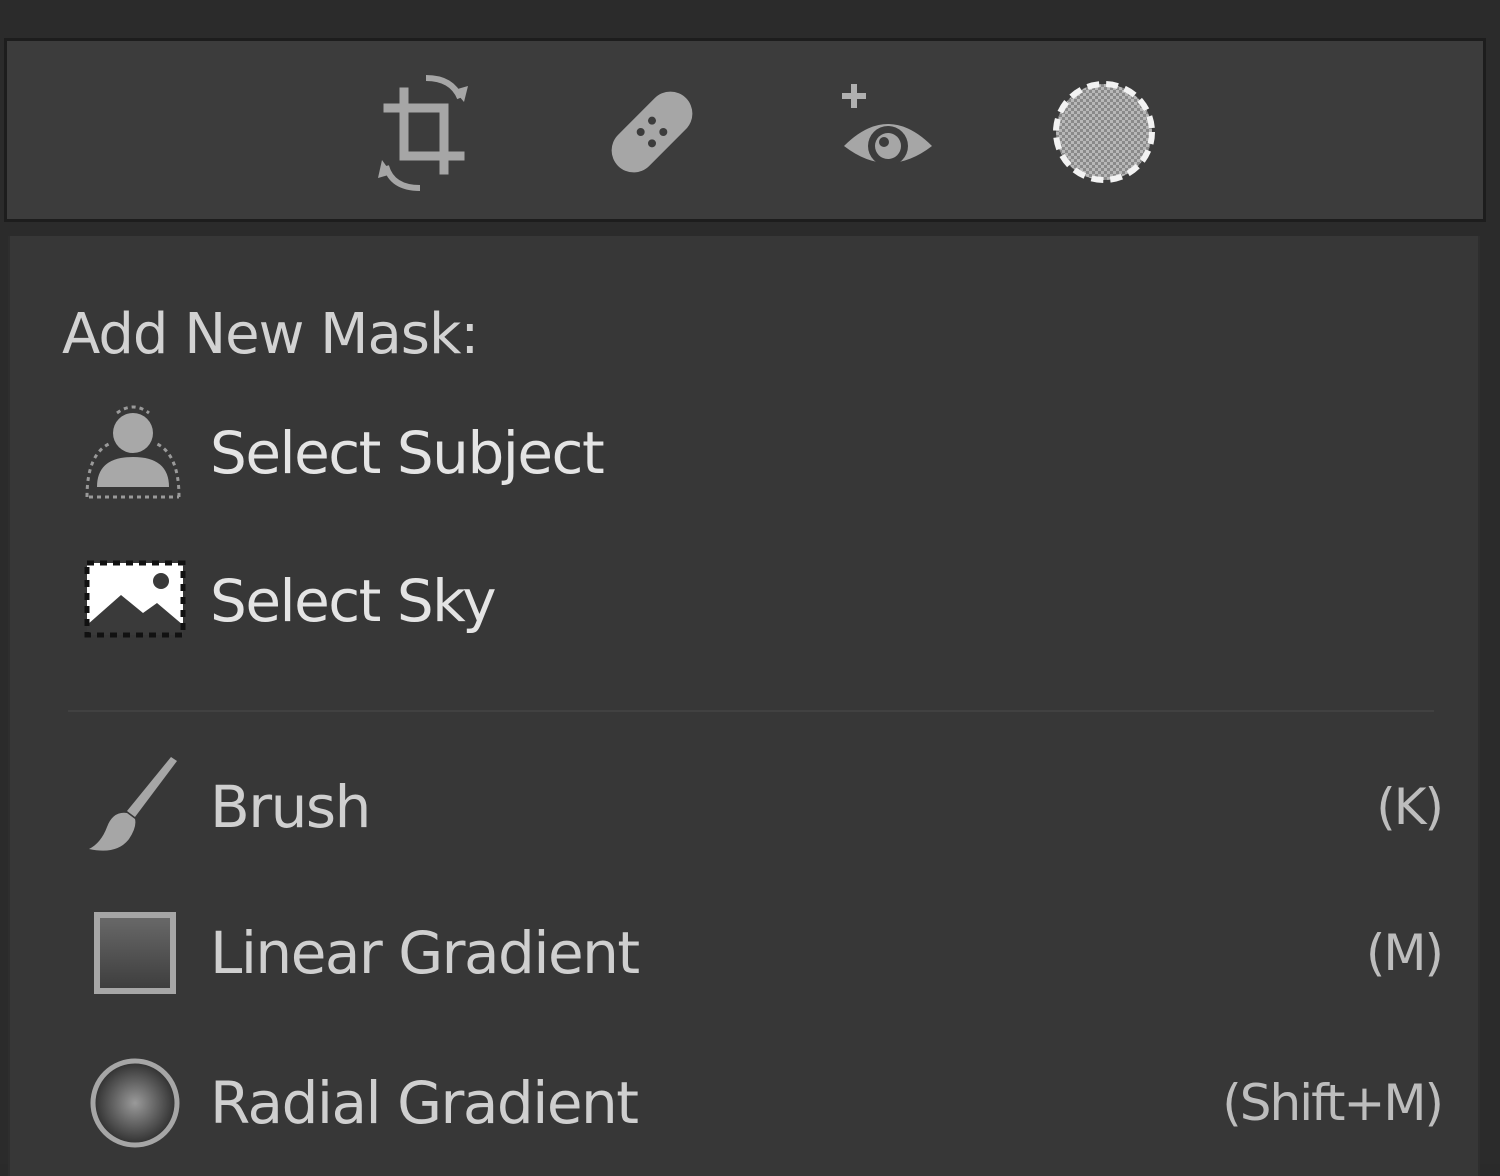 Image resolution: width=1500 pixels, height=1176 pixels. What do you see at coordinates (353, 601) in the screenshot?
I see `menu-item-label: Select Sky` at bounding box center [353, 601].